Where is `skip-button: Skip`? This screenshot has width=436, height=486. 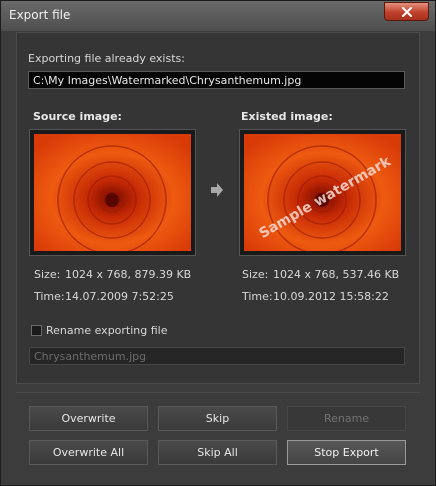
skip-button: Skip is located at coordinates (217, 418).